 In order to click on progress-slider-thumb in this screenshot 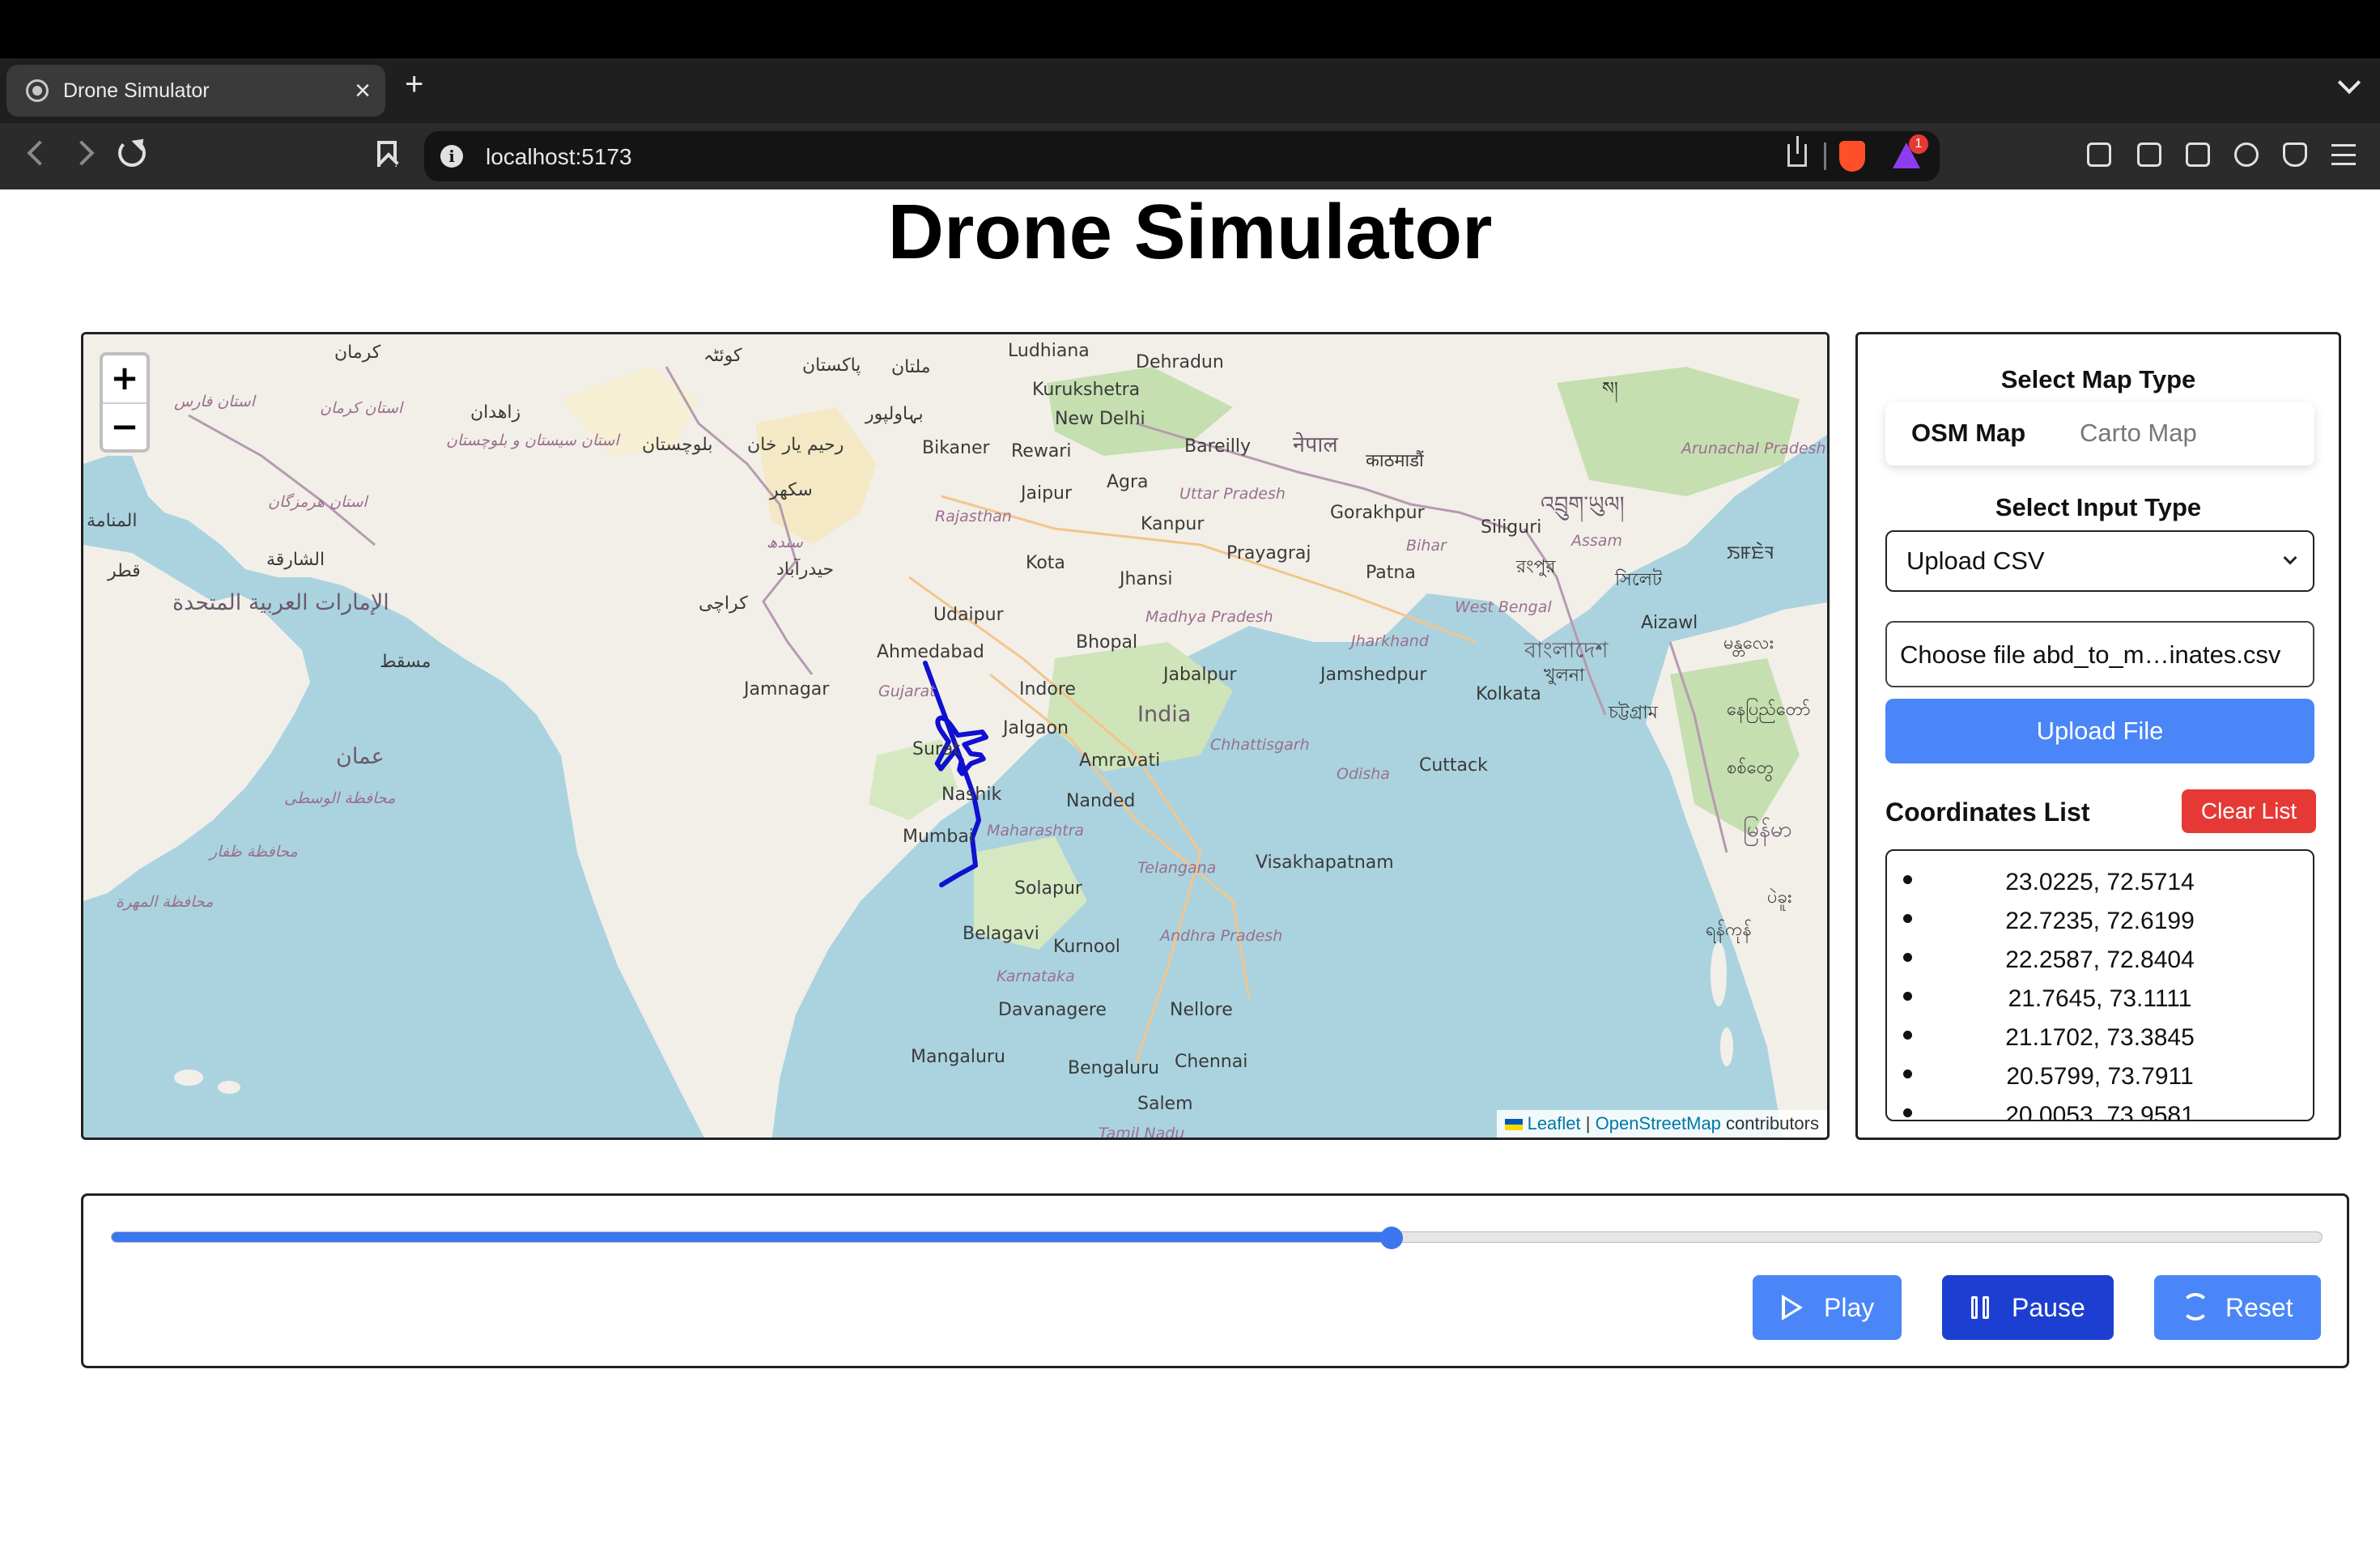, I will do `click(1391, 1238)`.